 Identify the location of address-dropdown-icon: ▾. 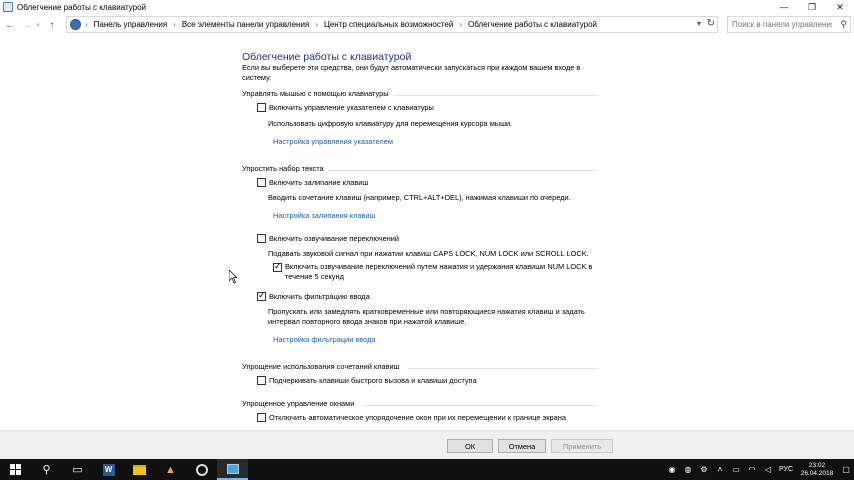
(699, 23).